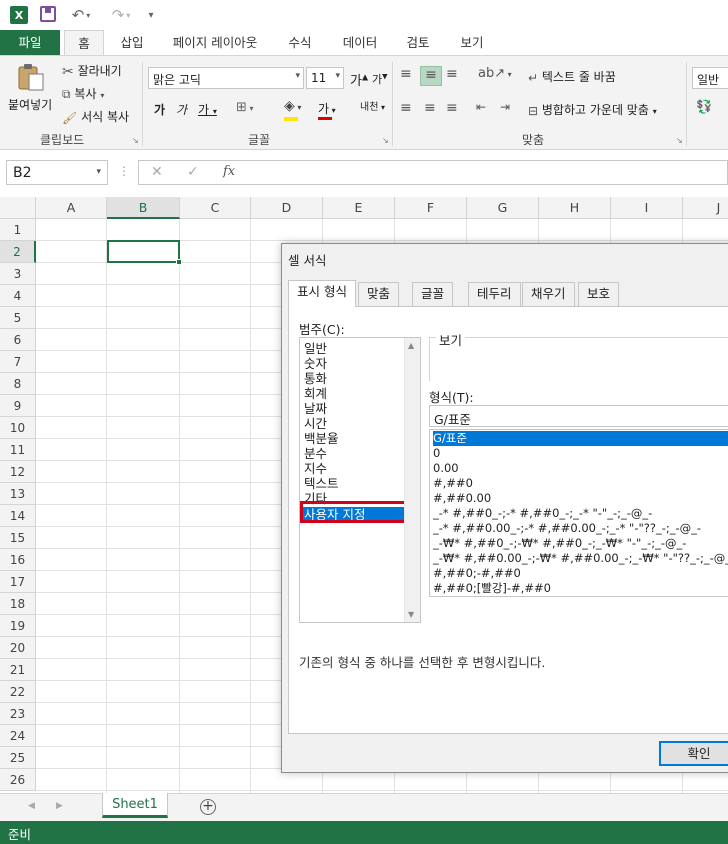 The height and width of the screenshot is (844, 728). Describe the element at coordinates (505, 107) in the screenshot. I see `increase-indent-icon: ⇥` at that location.